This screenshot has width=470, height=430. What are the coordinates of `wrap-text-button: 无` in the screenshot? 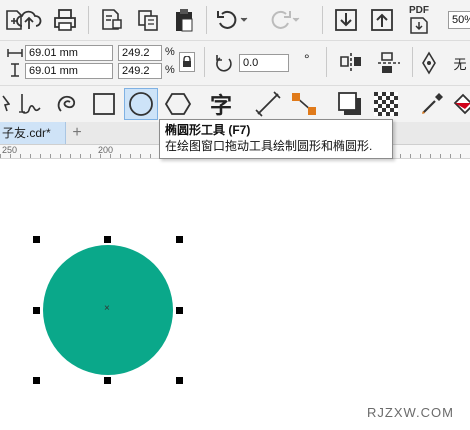 It's located at (458, 63).